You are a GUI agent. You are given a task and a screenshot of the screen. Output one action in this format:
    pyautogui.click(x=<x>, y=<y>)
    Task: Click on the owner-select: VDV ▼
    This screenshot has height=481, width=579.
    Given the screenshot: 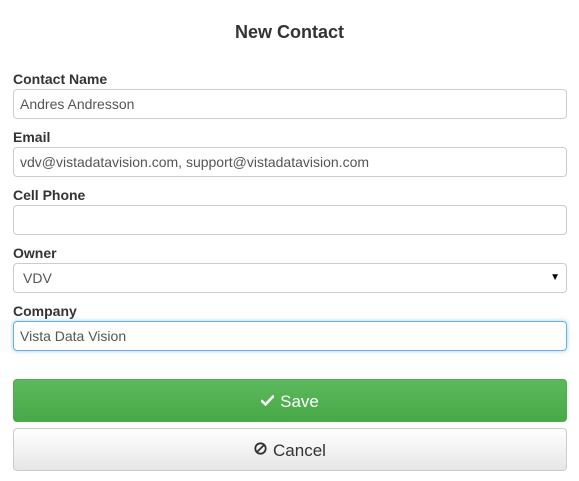 What is the action you would take?
    pyautogui.click(x=290, y=278)
    